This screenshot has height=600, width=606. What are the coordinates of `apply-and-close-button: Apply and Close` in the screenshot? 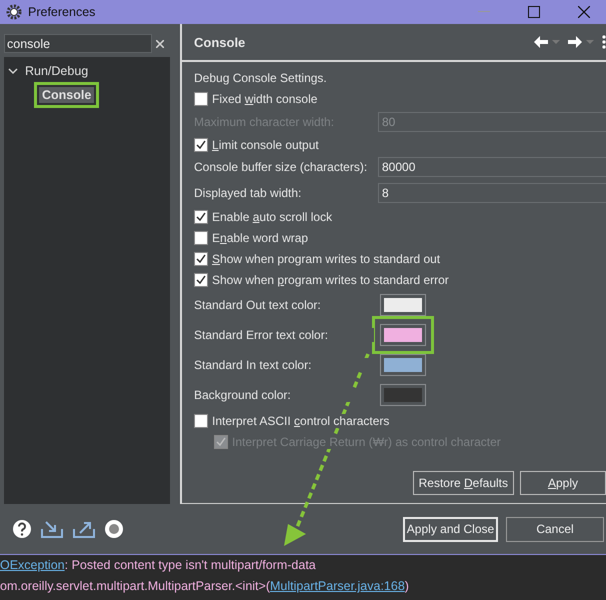 It's located at (450, 529).